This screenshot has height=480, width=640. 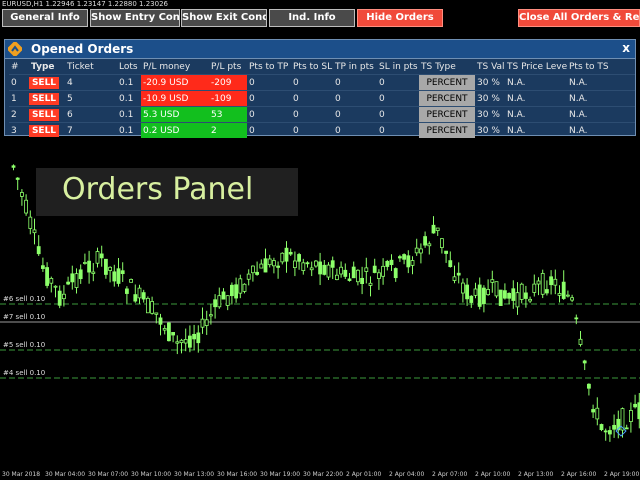 What do you see at coordinates (579, 18) in the screenshot?
I see `close-all-orders-reset-button: Close All Orders & Reset` at bounding box center [579, 18].